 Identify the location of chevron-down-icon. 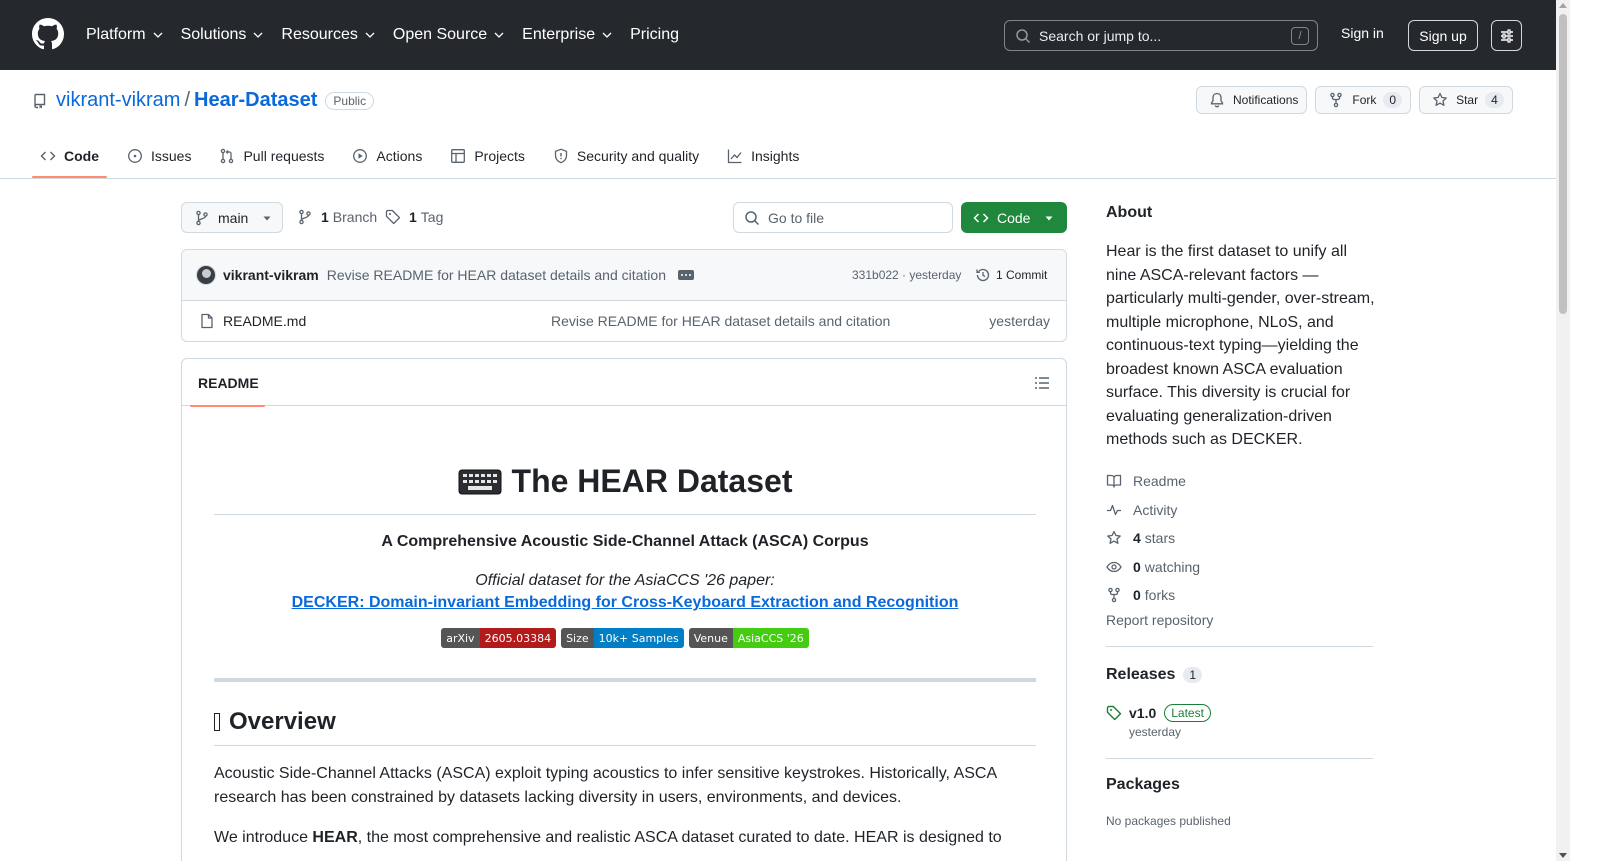
(607, 35).